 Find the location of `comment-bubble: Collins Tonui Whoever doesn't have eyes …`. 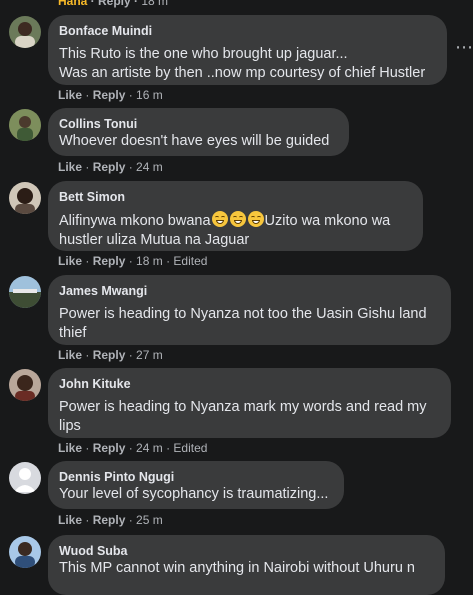

comment-bubble: Collins Tonui Whoever doesn't have eyes … is located at coordinates (198, 132).